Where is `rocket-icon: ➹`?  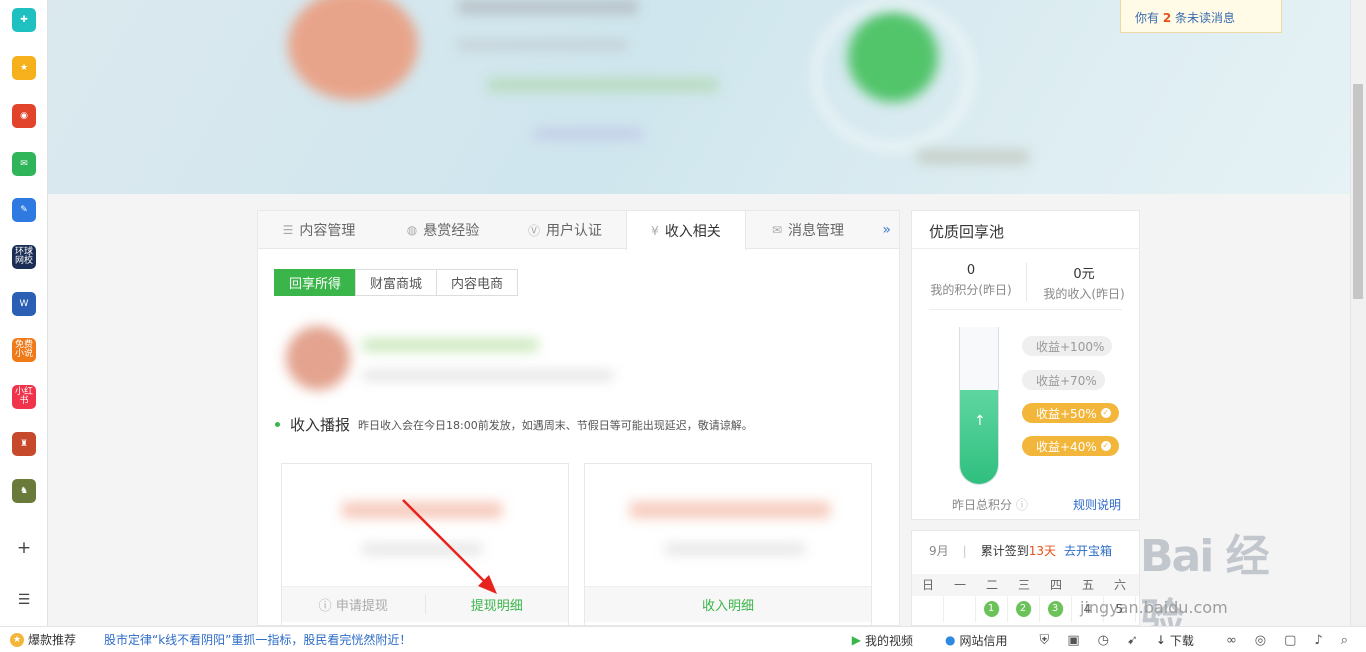
rocket-icon: ➹ is located at coordinates (1132, 640).